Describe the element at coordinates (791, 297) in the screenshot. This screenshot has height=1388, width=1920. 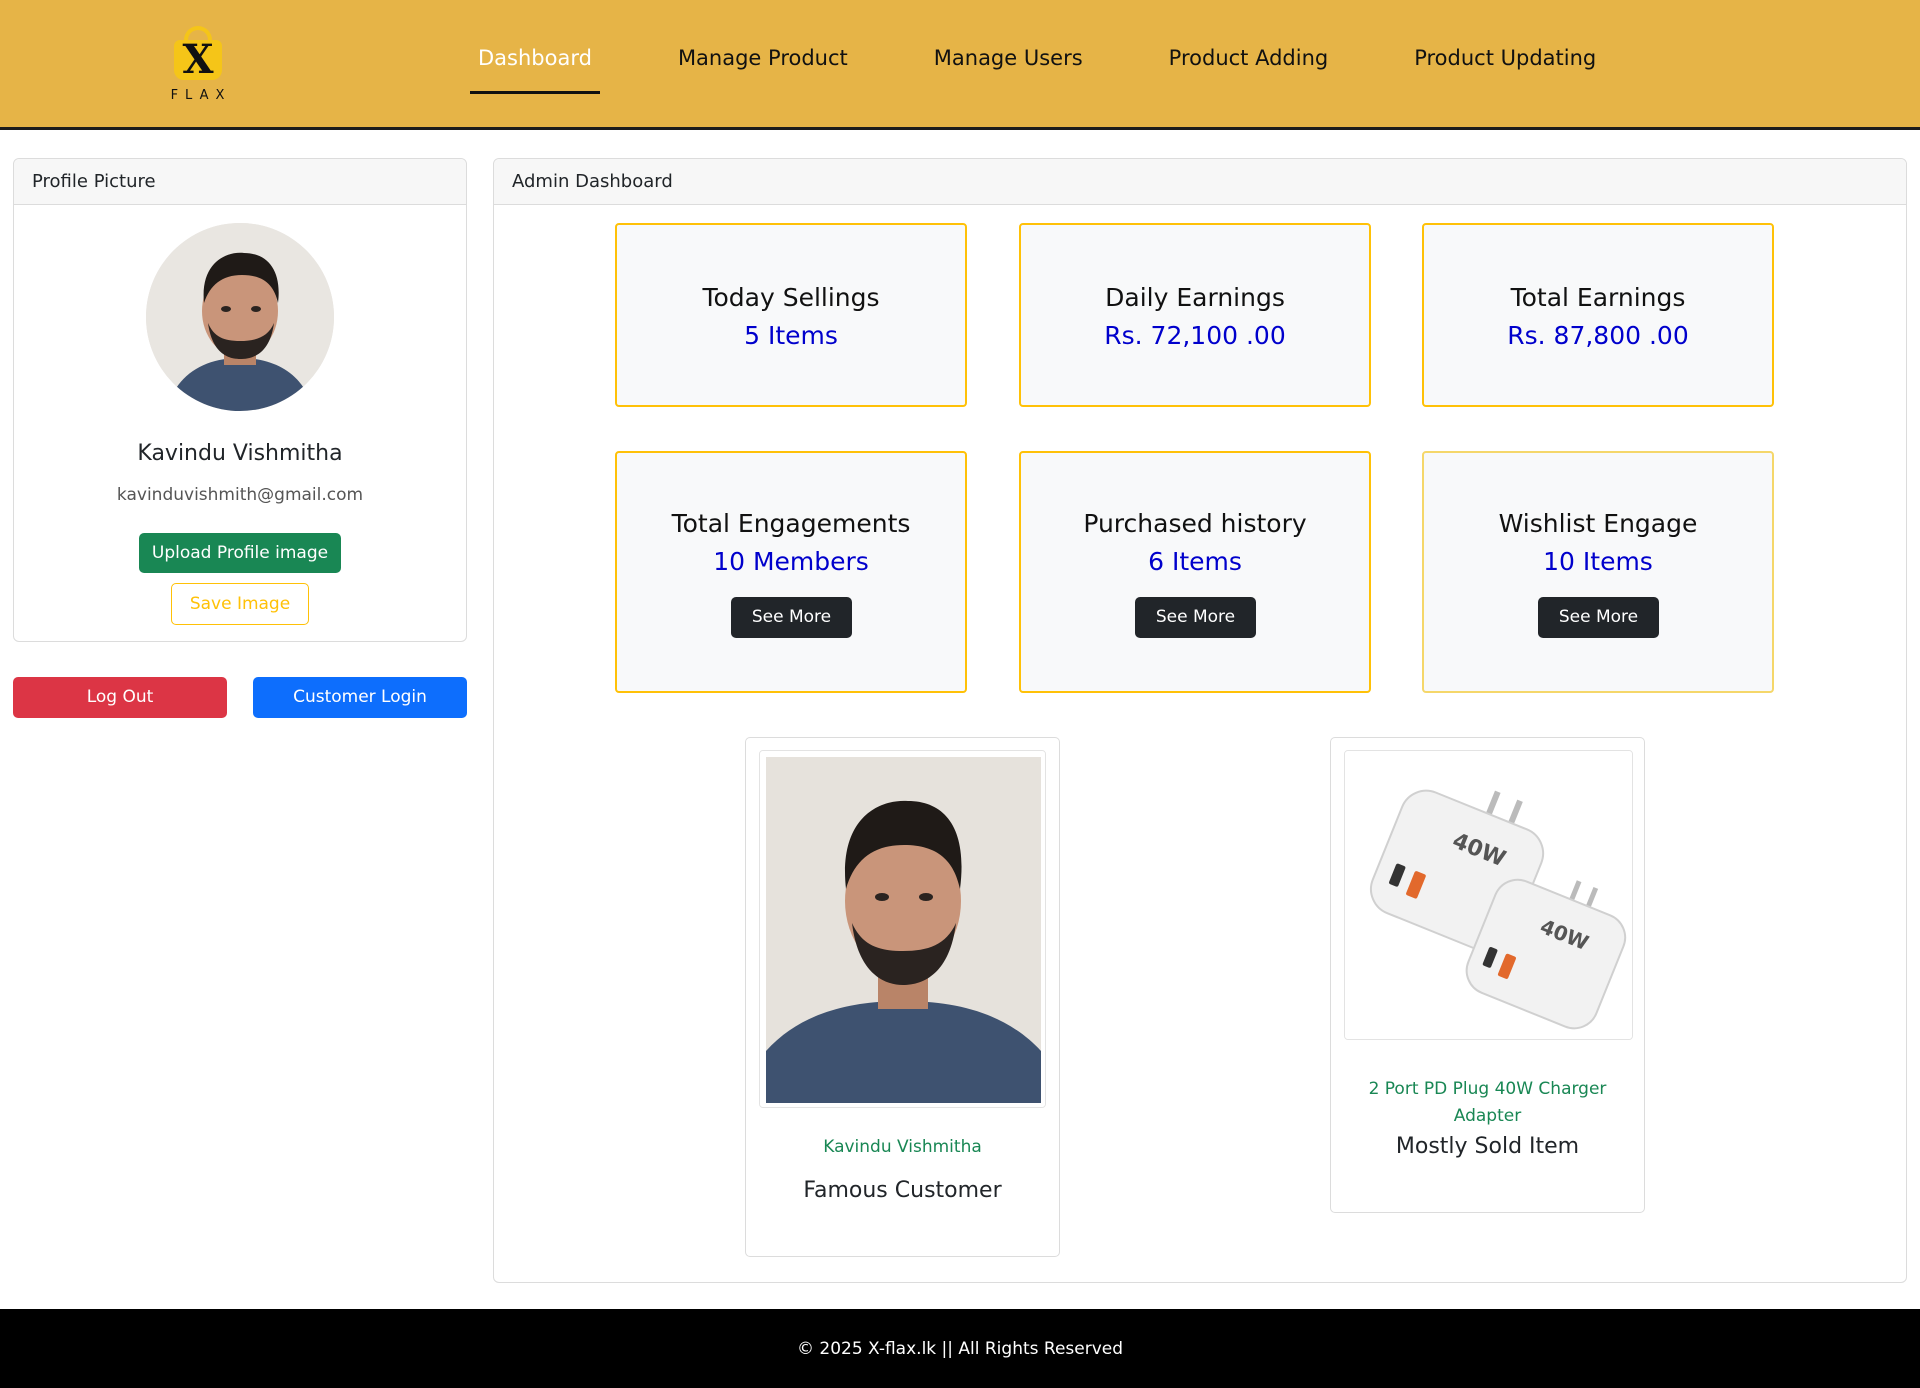
I see `stat-title: Today Sellings` at that location.